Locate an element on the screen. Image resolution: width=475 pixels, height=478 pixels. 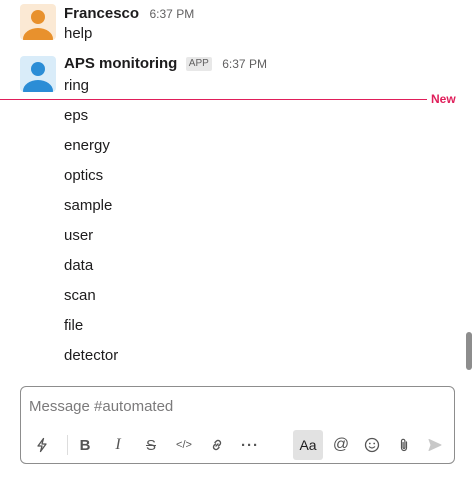
shortcuts-icon is located at coordinates (42, 445).